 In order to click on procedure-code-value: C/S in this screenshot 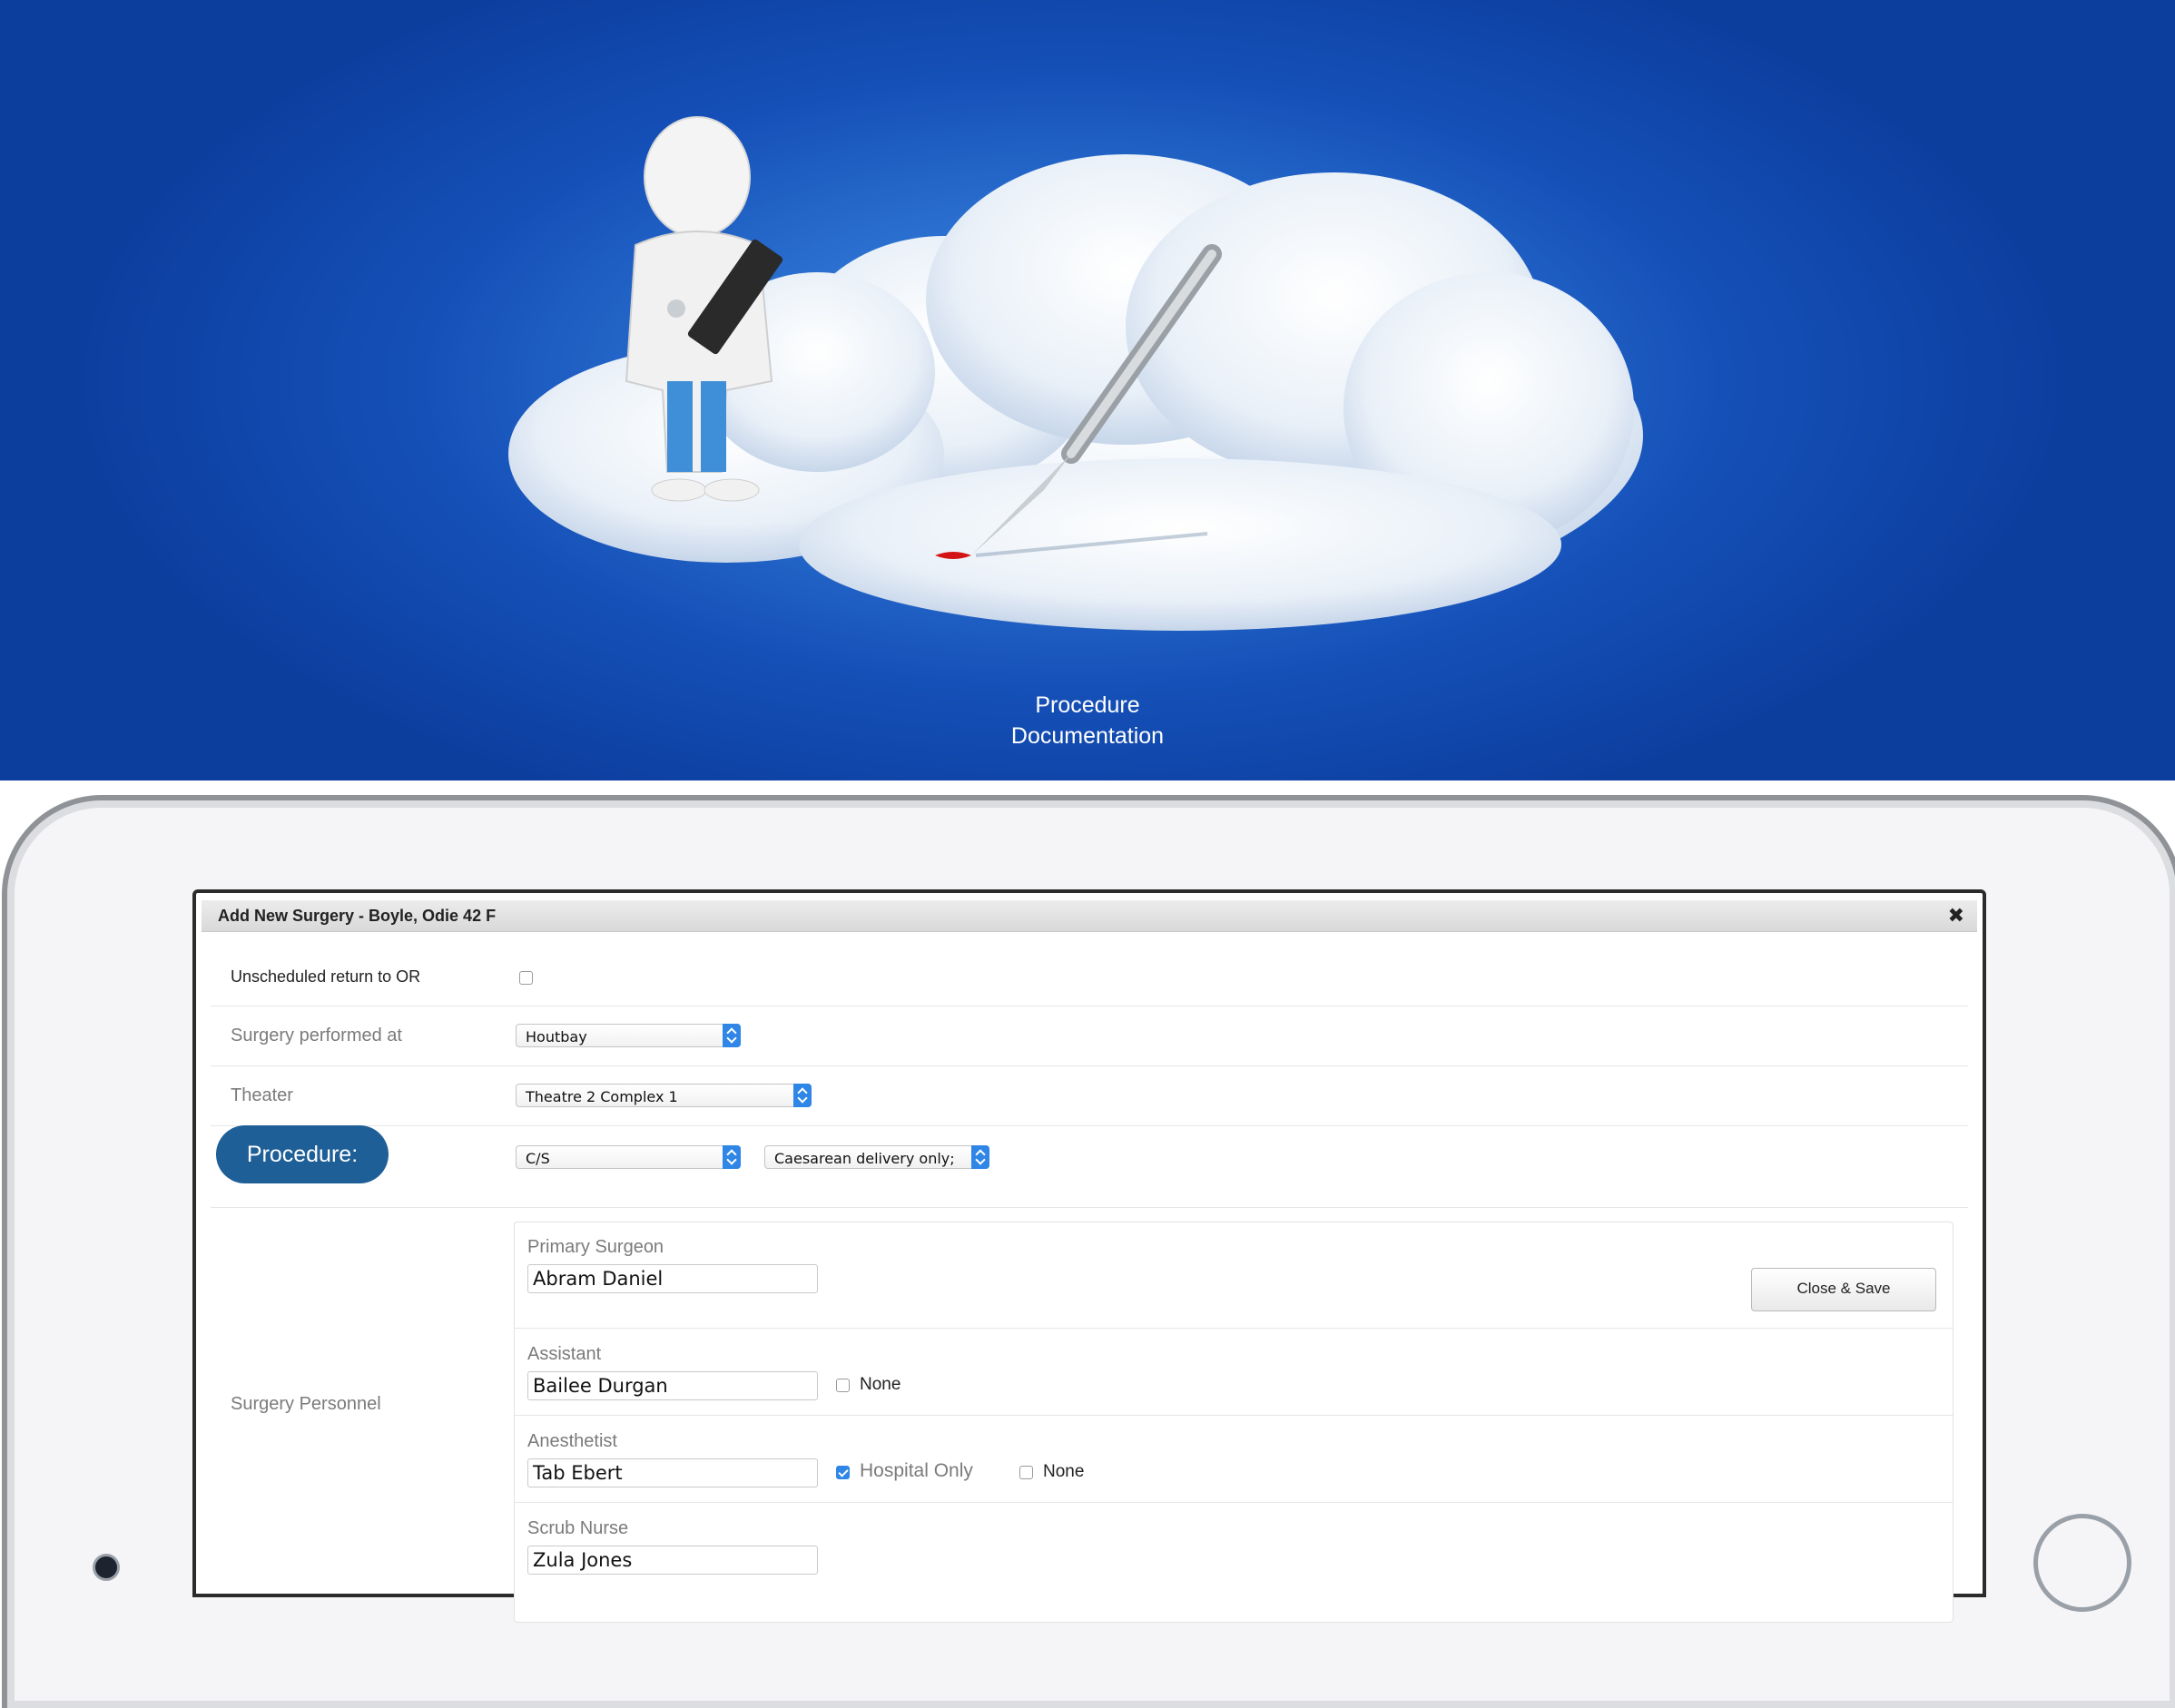, I will do `click(538, 1158)`.